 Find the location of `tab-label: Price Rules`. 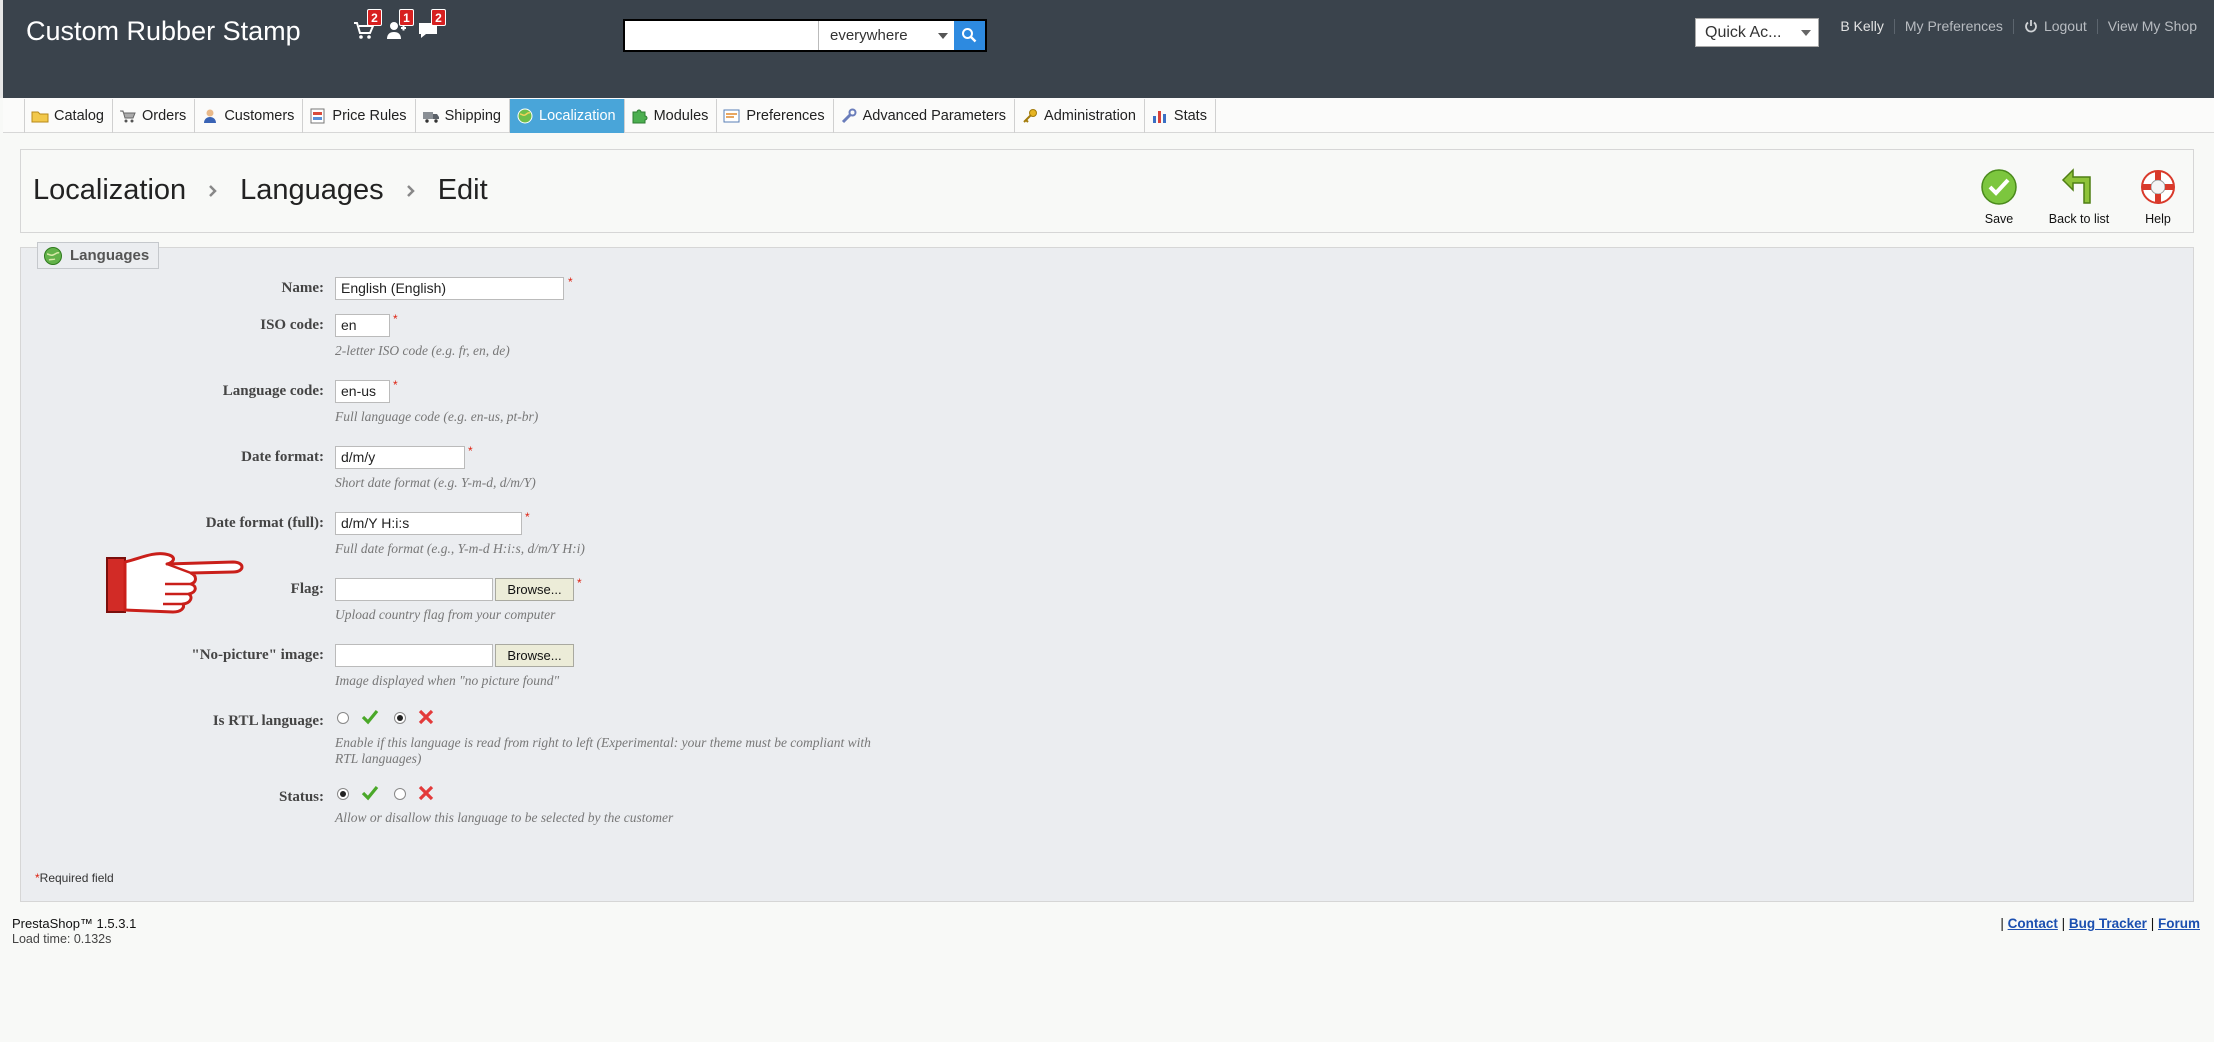

tab-label: Price Rules is located at coordinates (369, 116).